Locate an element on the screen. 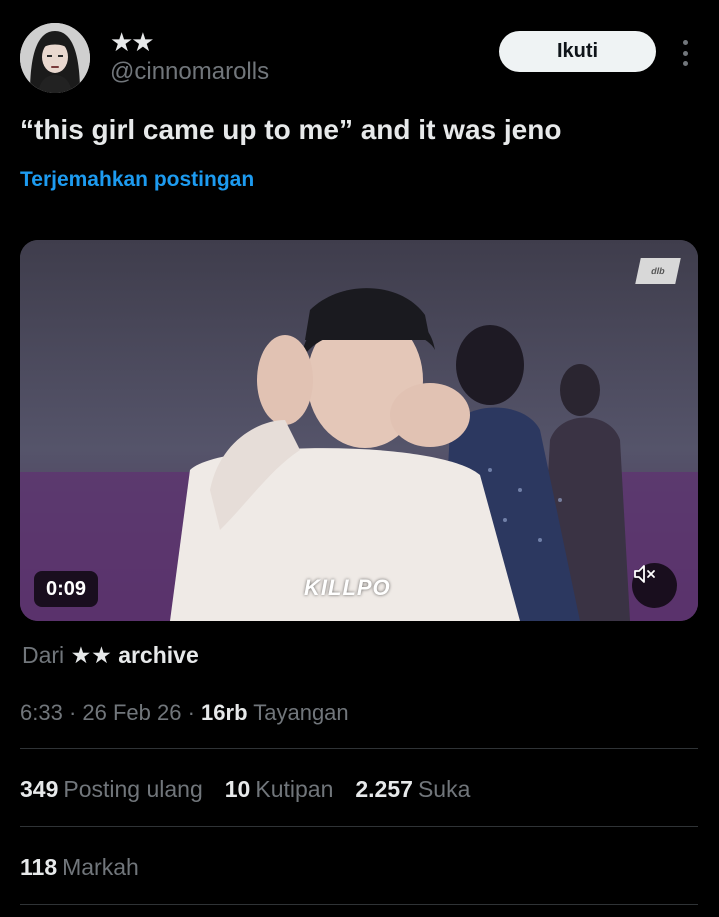 The height and width of the screenshot is (917, 719). views-label: Tayangan is located at coordinates (301, 712).